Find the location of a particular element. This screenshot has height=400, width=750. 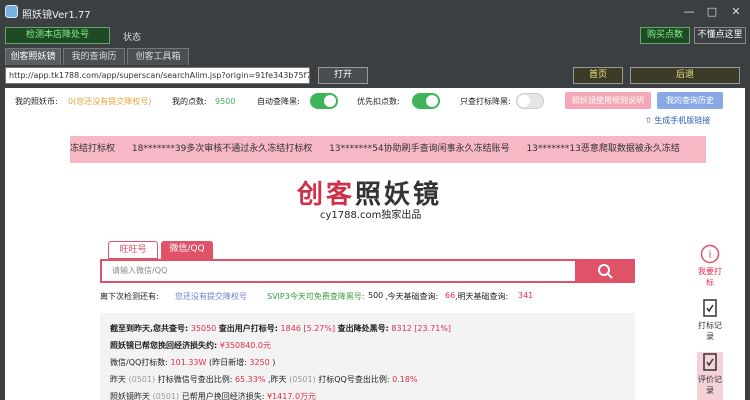

side-reviews-button: 评价记录 is located at coordinates (710, 376).